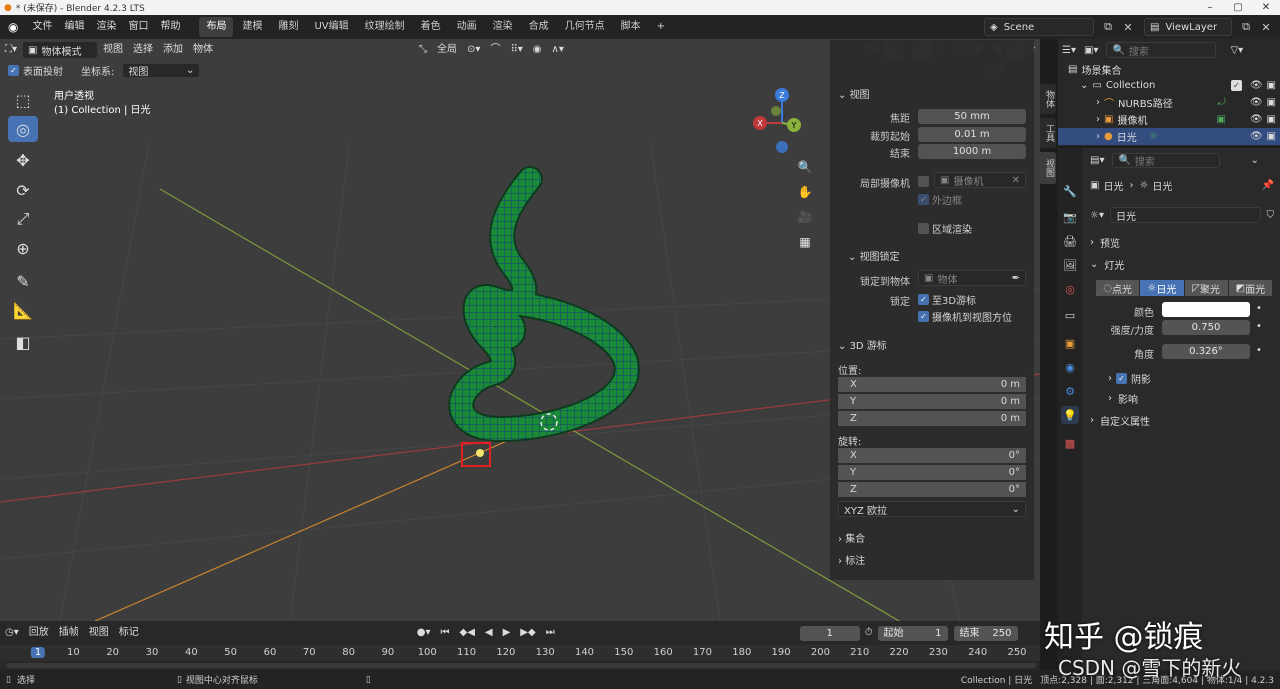 The width and height of the screenshot is (1280, 689). Describe the element at coordinates (99, 633) in the screenshot. I see `menu-timeline-view: 视图` at that location.